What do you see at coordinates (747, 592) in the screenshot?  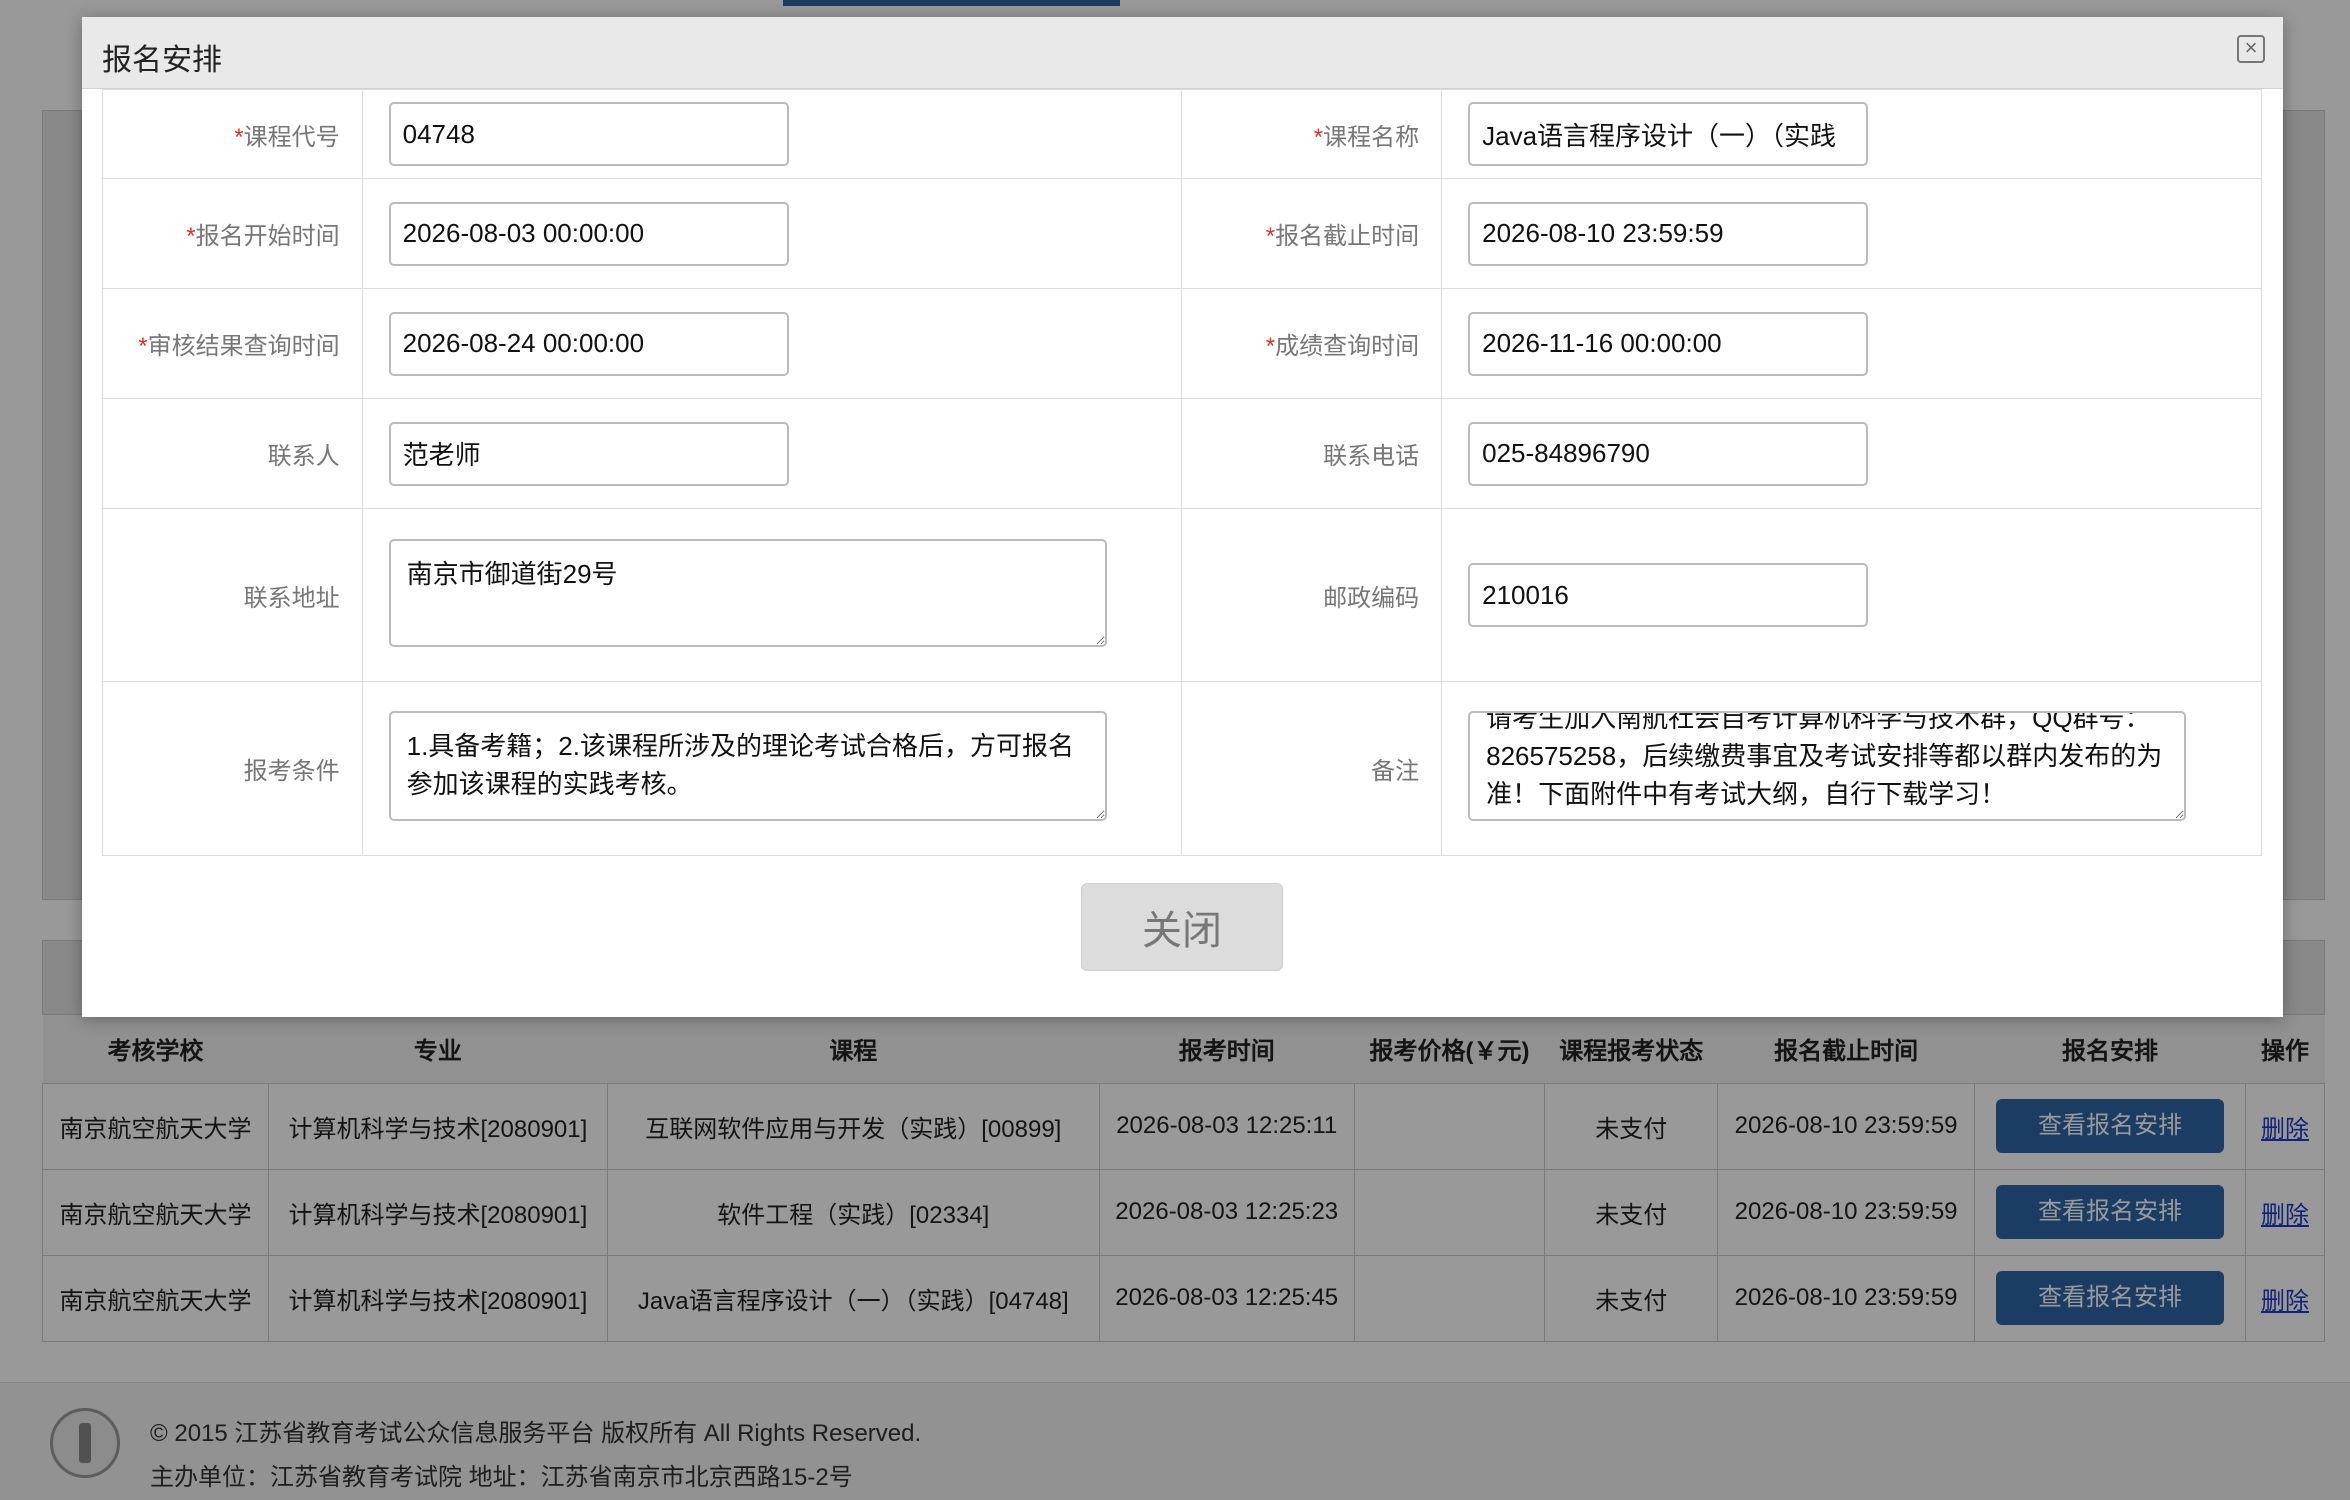 I see `contact-address-textarea: 南京市御道街29号` at bounding box center [747, 592].